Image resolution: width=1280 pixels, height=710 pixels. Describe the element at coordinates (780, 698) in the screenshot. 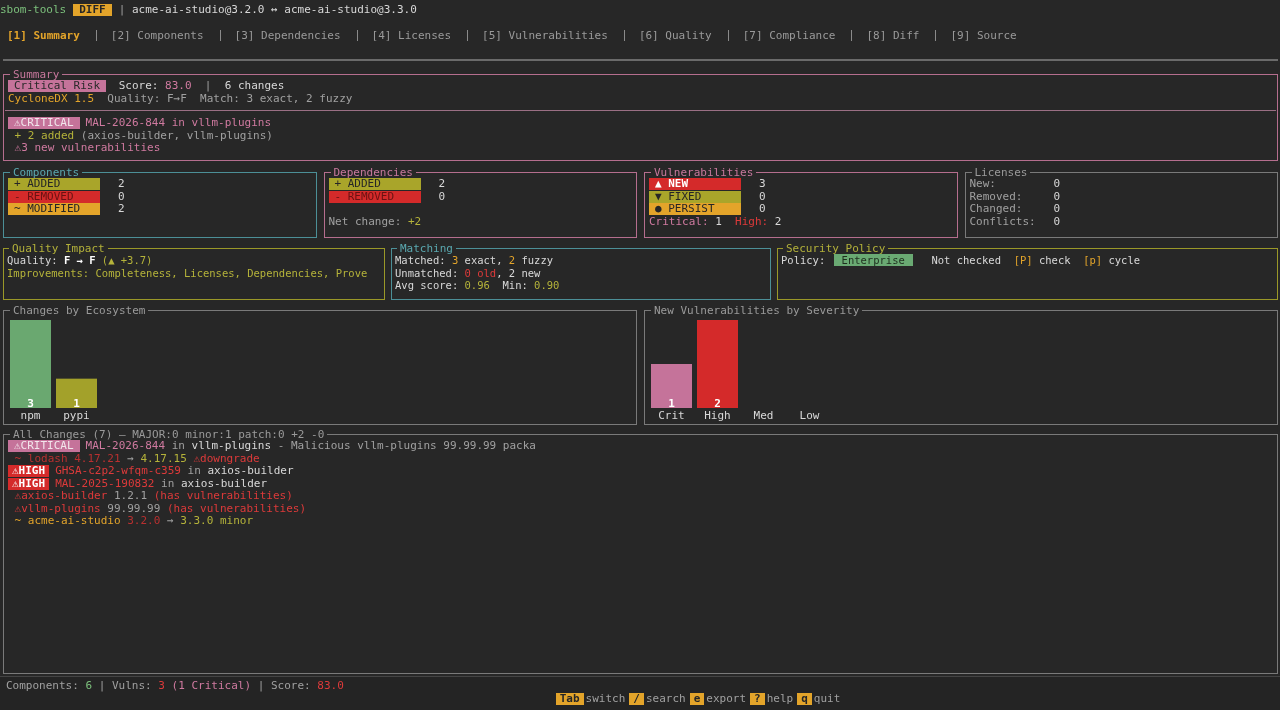

I see `key-label: help` at that location.